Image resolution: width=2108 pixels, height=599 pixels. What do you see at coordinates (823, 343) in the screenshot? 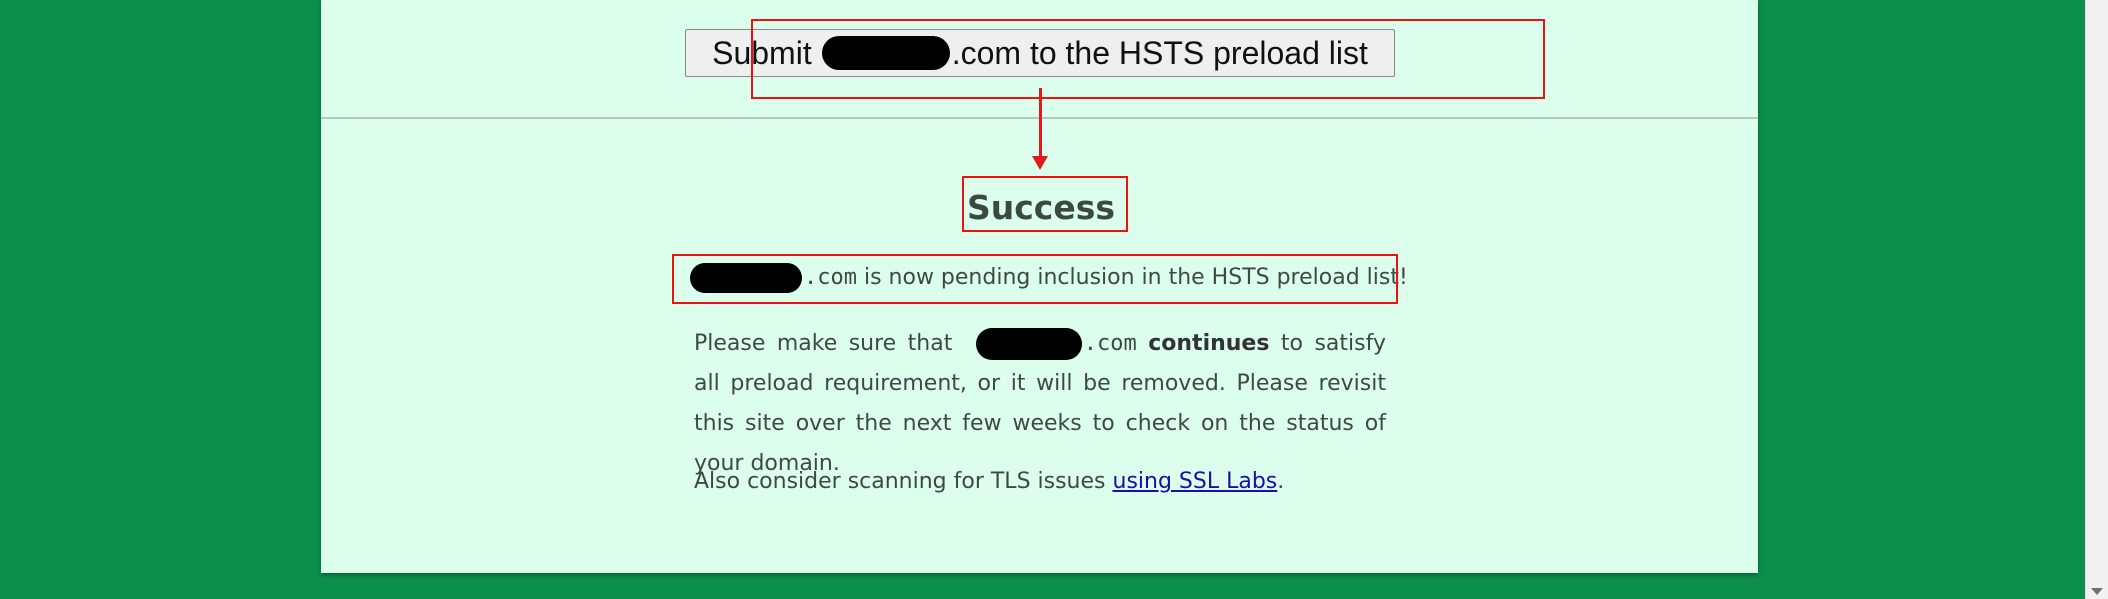
I see `para-text-1: Please make sure that` at bounding box center [823, 343].